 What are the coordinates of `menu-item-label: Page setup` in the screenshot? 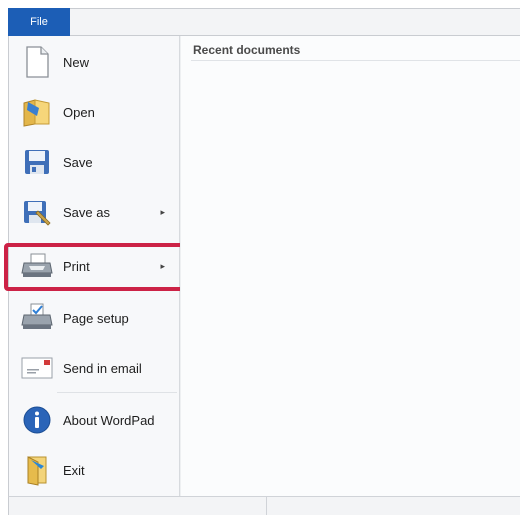 It's located at (96, 318).